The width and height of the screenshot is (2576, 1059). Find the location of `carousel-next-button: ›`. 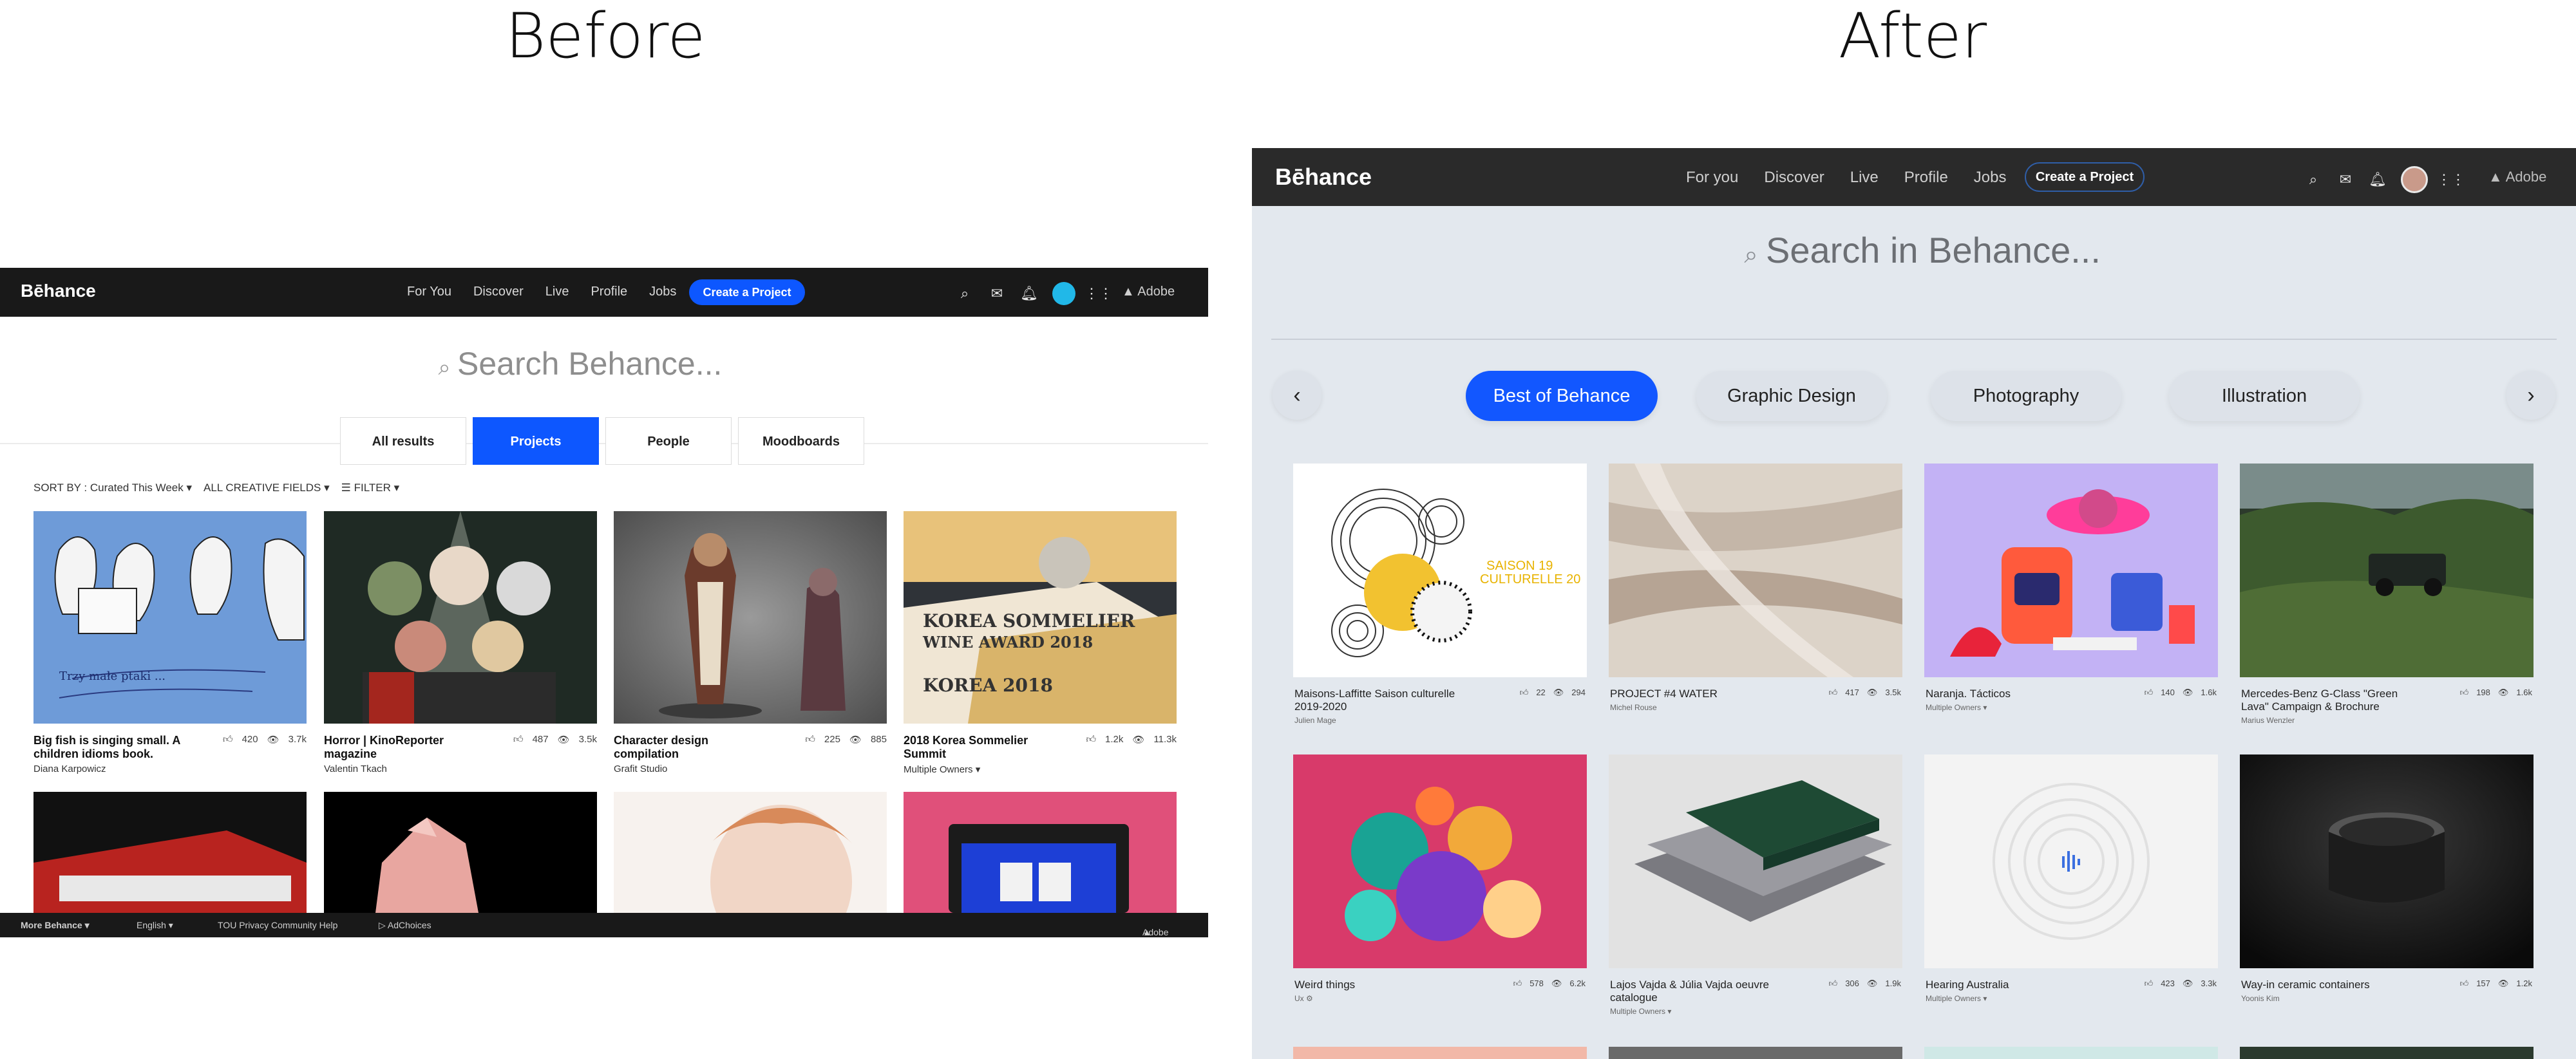

carousel-next-button: › is located at coordinates (2530, 395).